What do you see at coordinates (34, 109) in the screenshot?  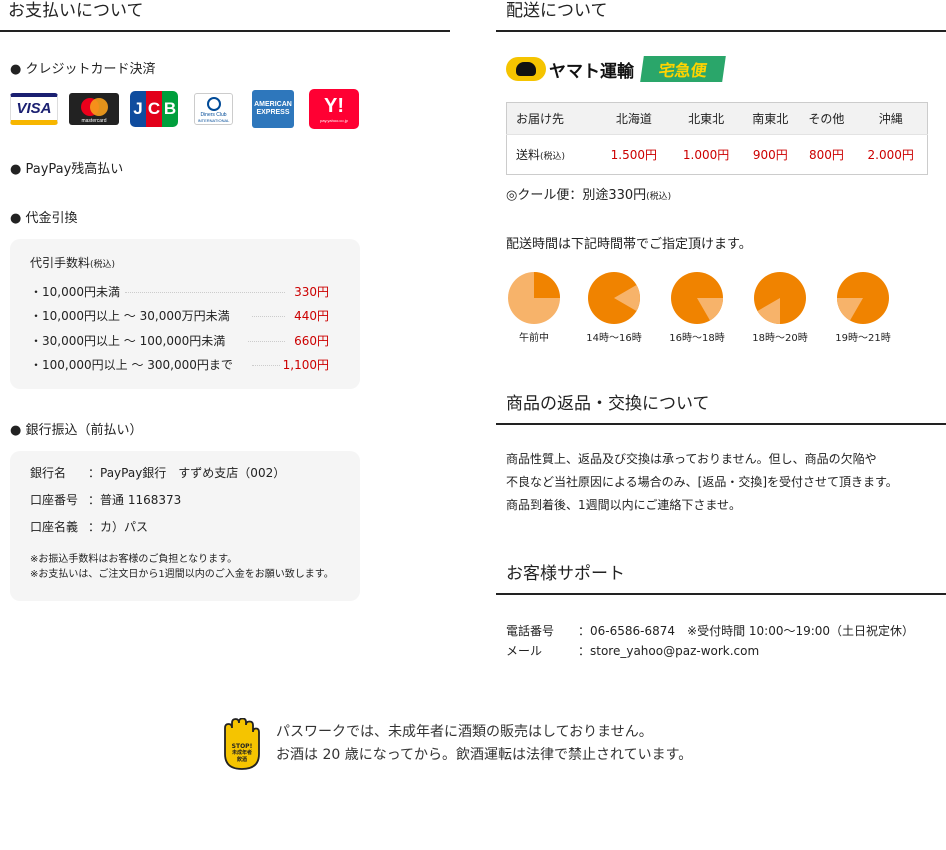 I see `visa-logo: VISA` at bounding box center [34, 109].